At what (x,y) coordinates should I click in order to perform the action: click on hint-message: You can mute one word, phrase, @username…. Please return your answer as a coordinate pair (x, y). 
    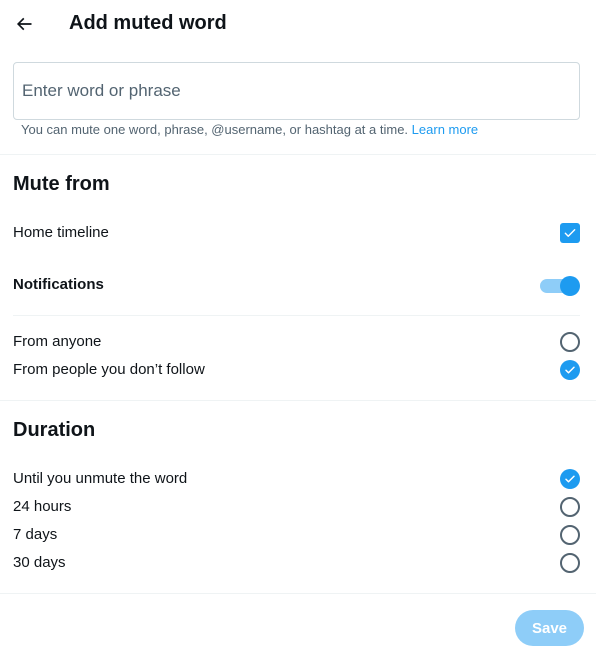
    Looking at the image, I should click on (216, 129).